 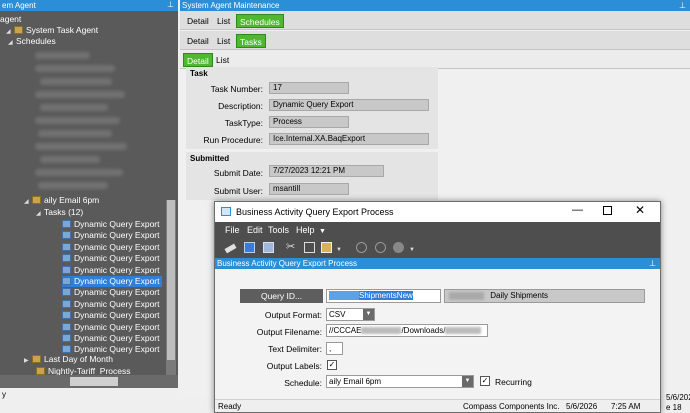 I want to click on submit-date-field: 7/27/2023 12:21 PM, so click(x=326, y=171).